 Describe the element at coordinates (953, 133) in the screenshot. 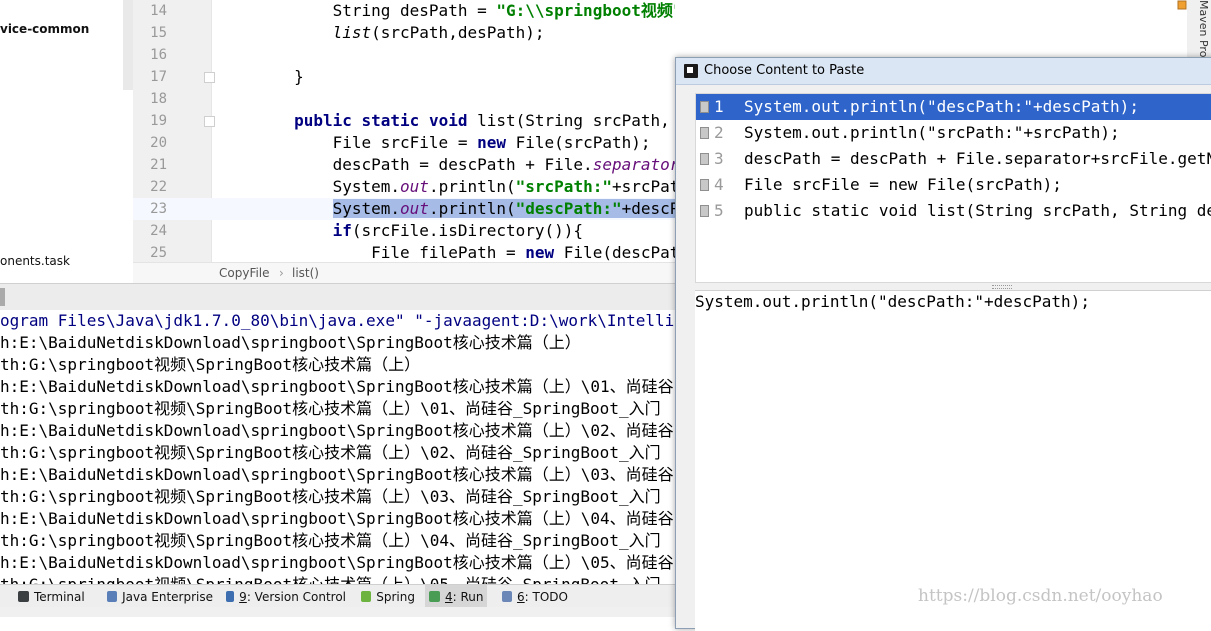

I see `clipboard-item: 2 System.out.println("srcPath:"+srcPath);` at that location.